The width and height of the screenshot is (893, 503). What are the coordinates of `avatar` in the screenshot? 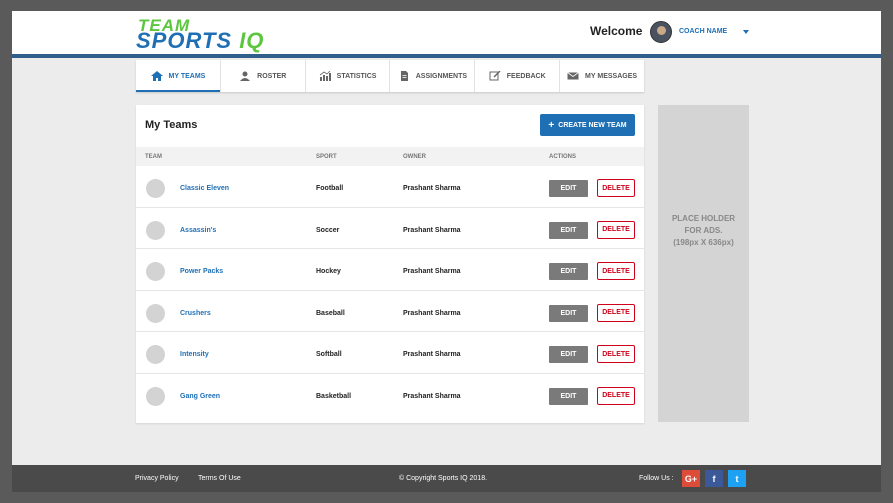 It's located at (661, 32).